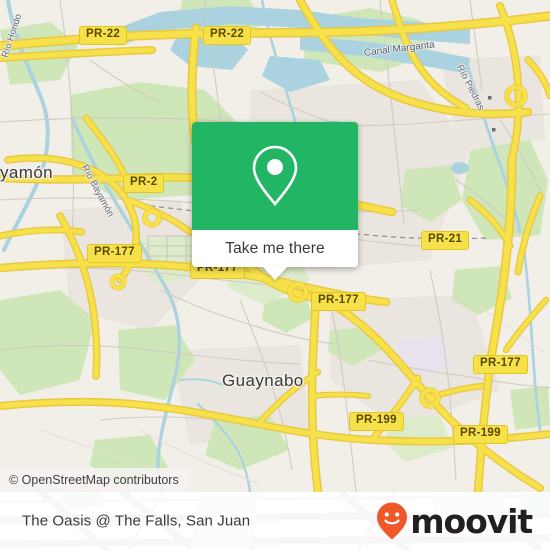 Image resolution: width=550 pixels, height=550 pixels. What do you see at coordinates (94, 480) in the screenshot?
I see `osm-attribution: © OpenStreetMap contributors` at bounding box center [94, 480].